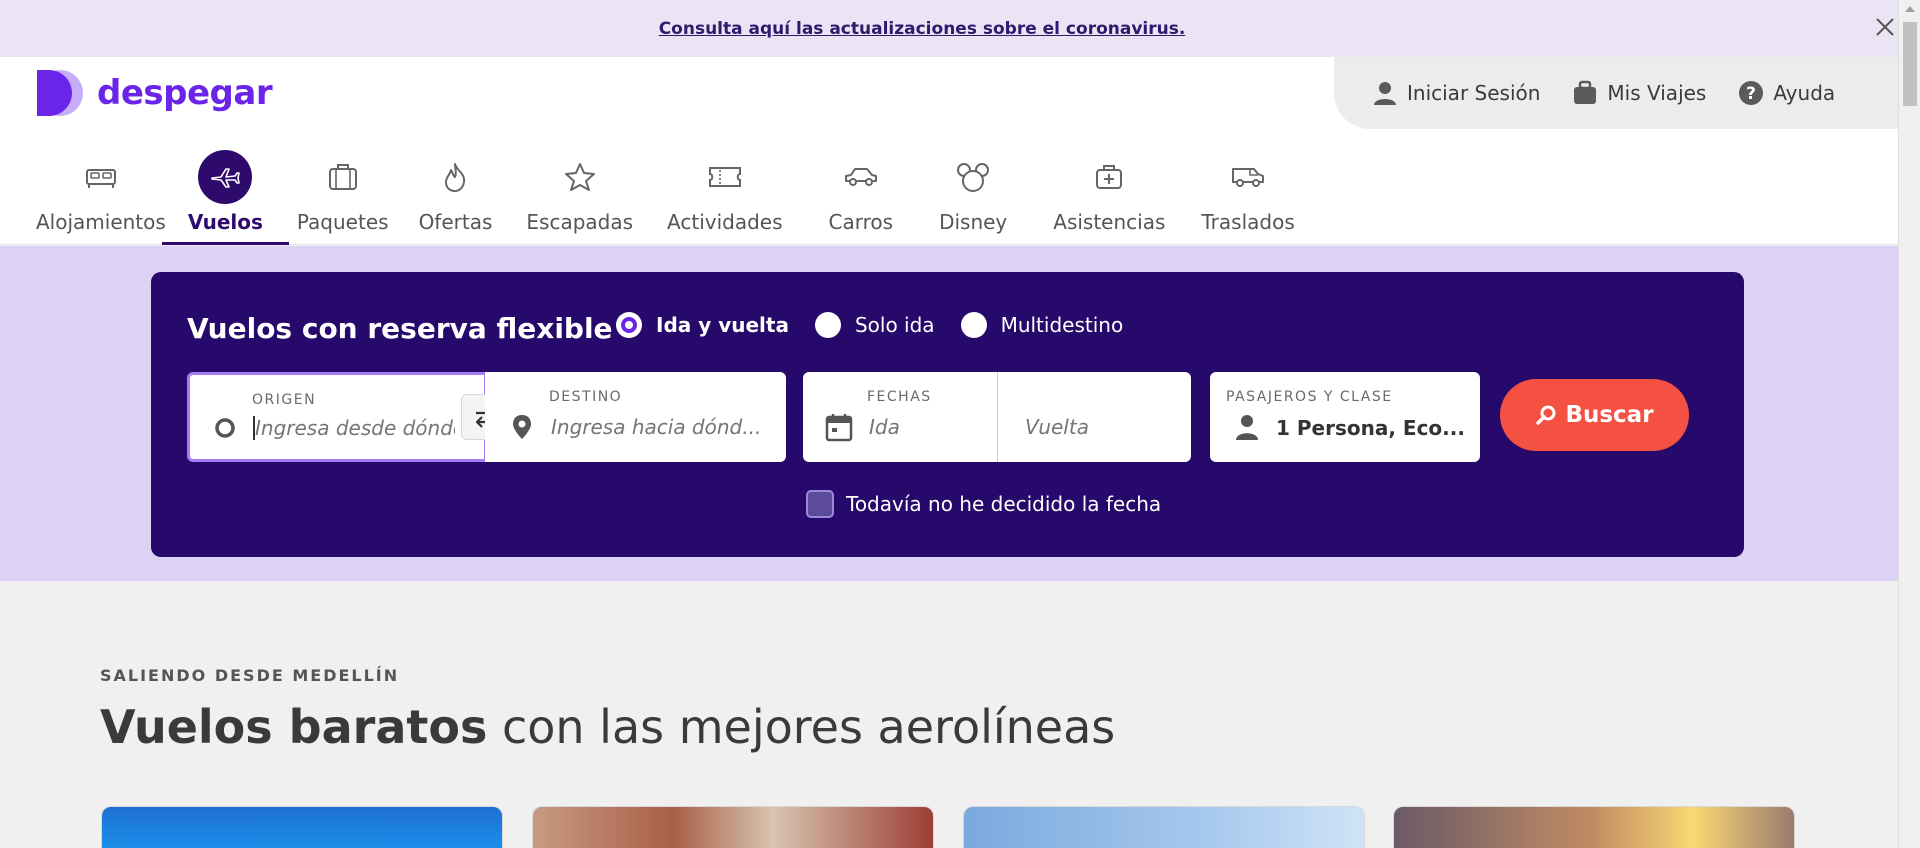 This screenshot has width=1920, height=848. What do you see at coordinates (861, 177) in the screenshot?
I see `car-icon` at bounding box center [861, 177].